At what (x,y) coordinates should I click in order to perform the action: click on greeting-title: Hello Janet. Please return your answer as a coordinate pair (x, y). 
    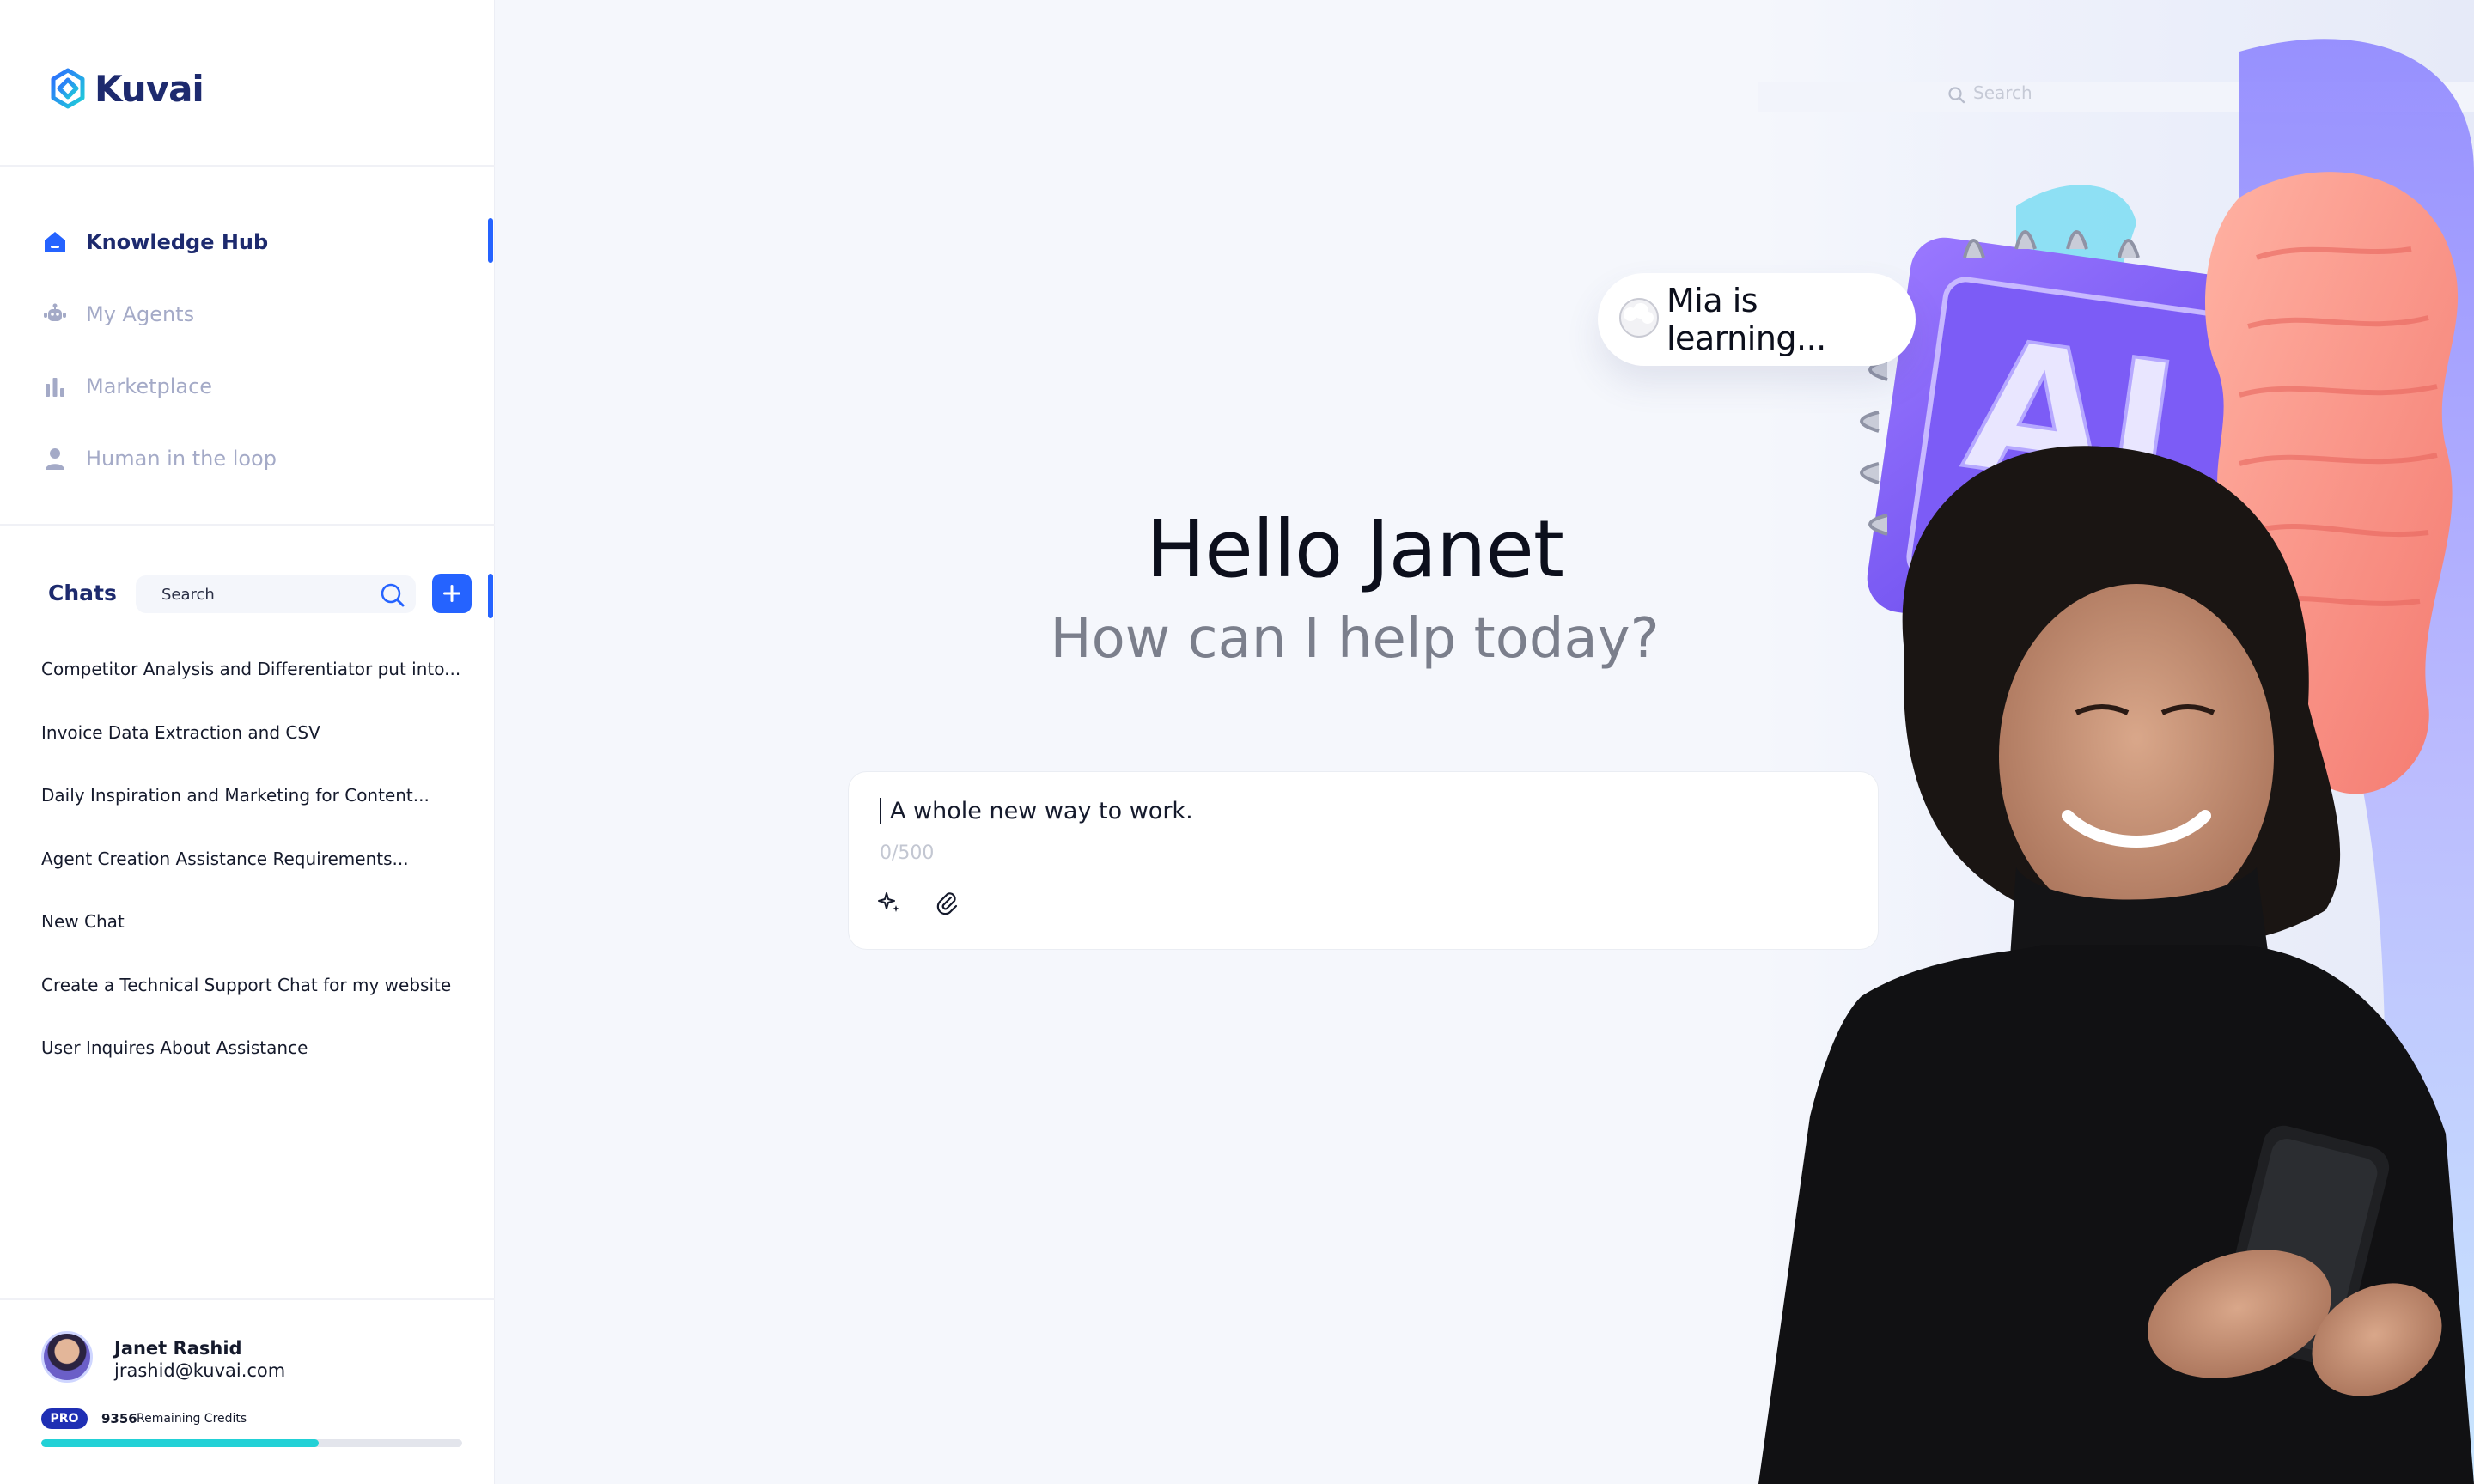
    Looking at the image, I should click on (1355, 549).